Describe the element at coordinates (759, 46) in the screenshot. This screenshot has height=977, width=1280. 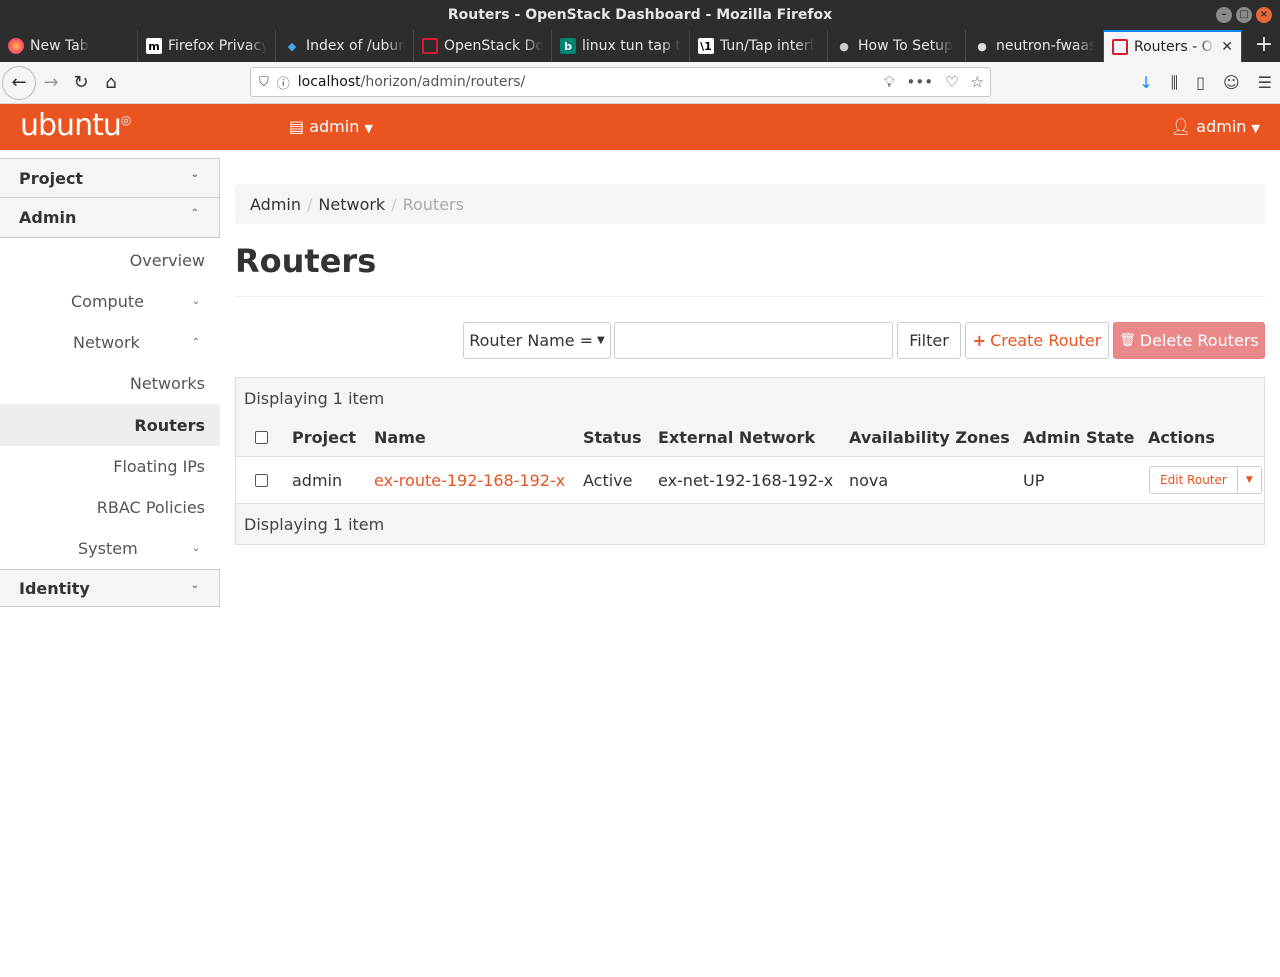
I see `tab-tun-tap-interface: \1 Tun/Tap interf` at that location.